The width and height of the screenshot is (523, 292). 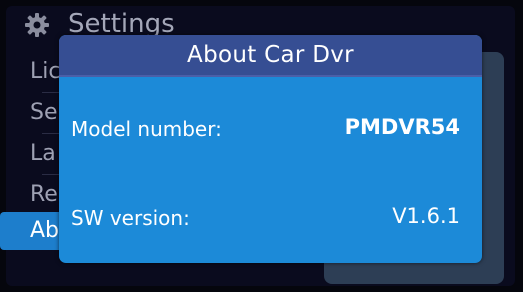 What do you see at coordinates (146, 129) in the screenshot?
I see `model-number-label: Model number:` at bounding box center [146, 129].